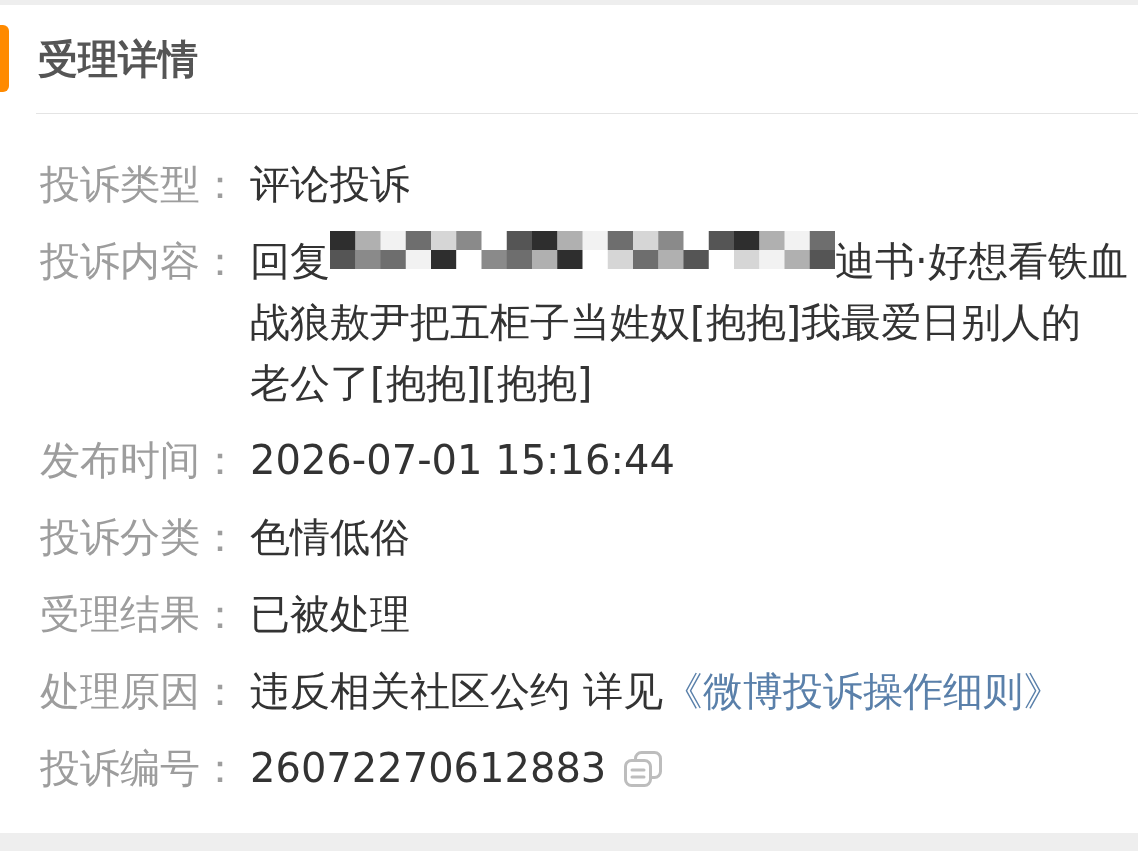 The height and width of the screenshot is (851, 1138). What do you see at coordinates (330, 537) in the screenshot?
I see `field-value: 色情低俗` at bounding box center [330, 537].